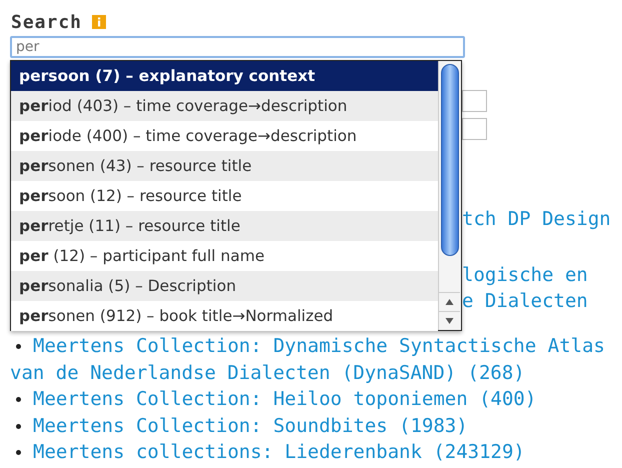  I want to click on suggestion-item: personen (43) – resource title, so click(224, 166).